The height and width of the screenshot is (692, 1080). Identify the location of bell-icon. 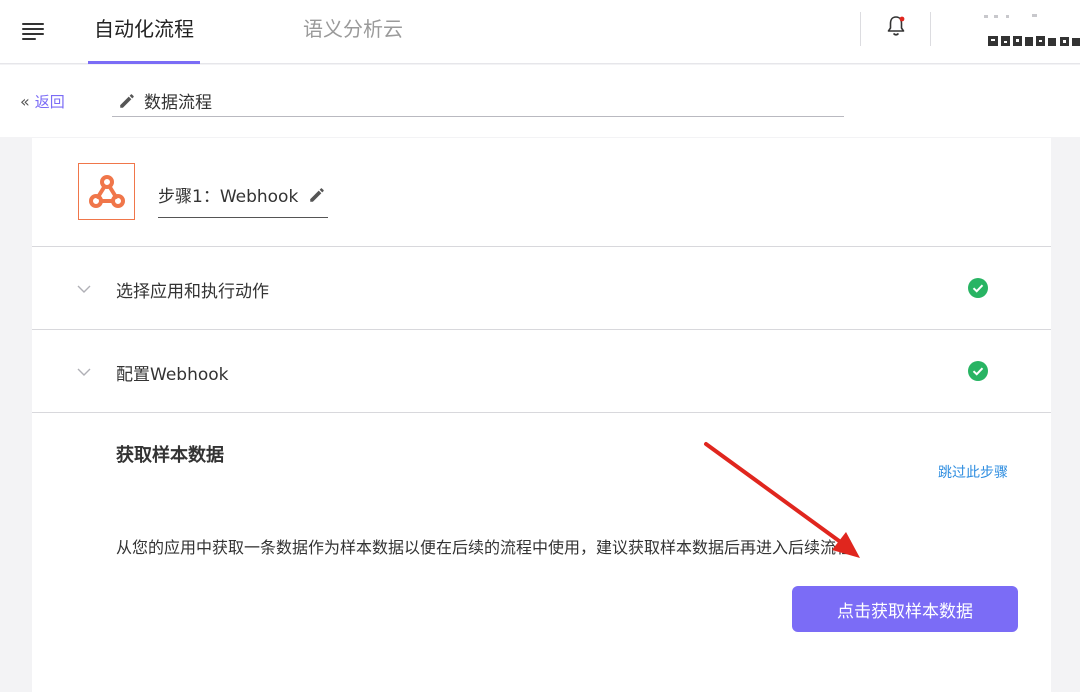
(896, 26).